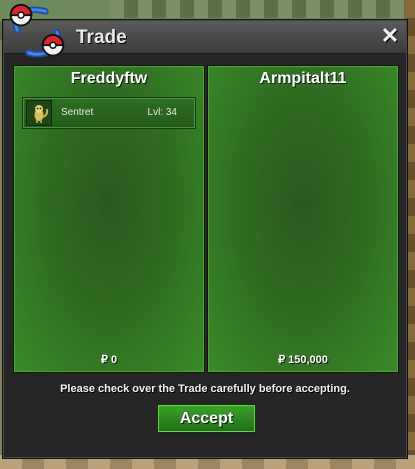 The image size is (415, 469). Describe the element at coordinates (162, 112) in the screenshot. I see `item-level: Lvl: 34` at that location.